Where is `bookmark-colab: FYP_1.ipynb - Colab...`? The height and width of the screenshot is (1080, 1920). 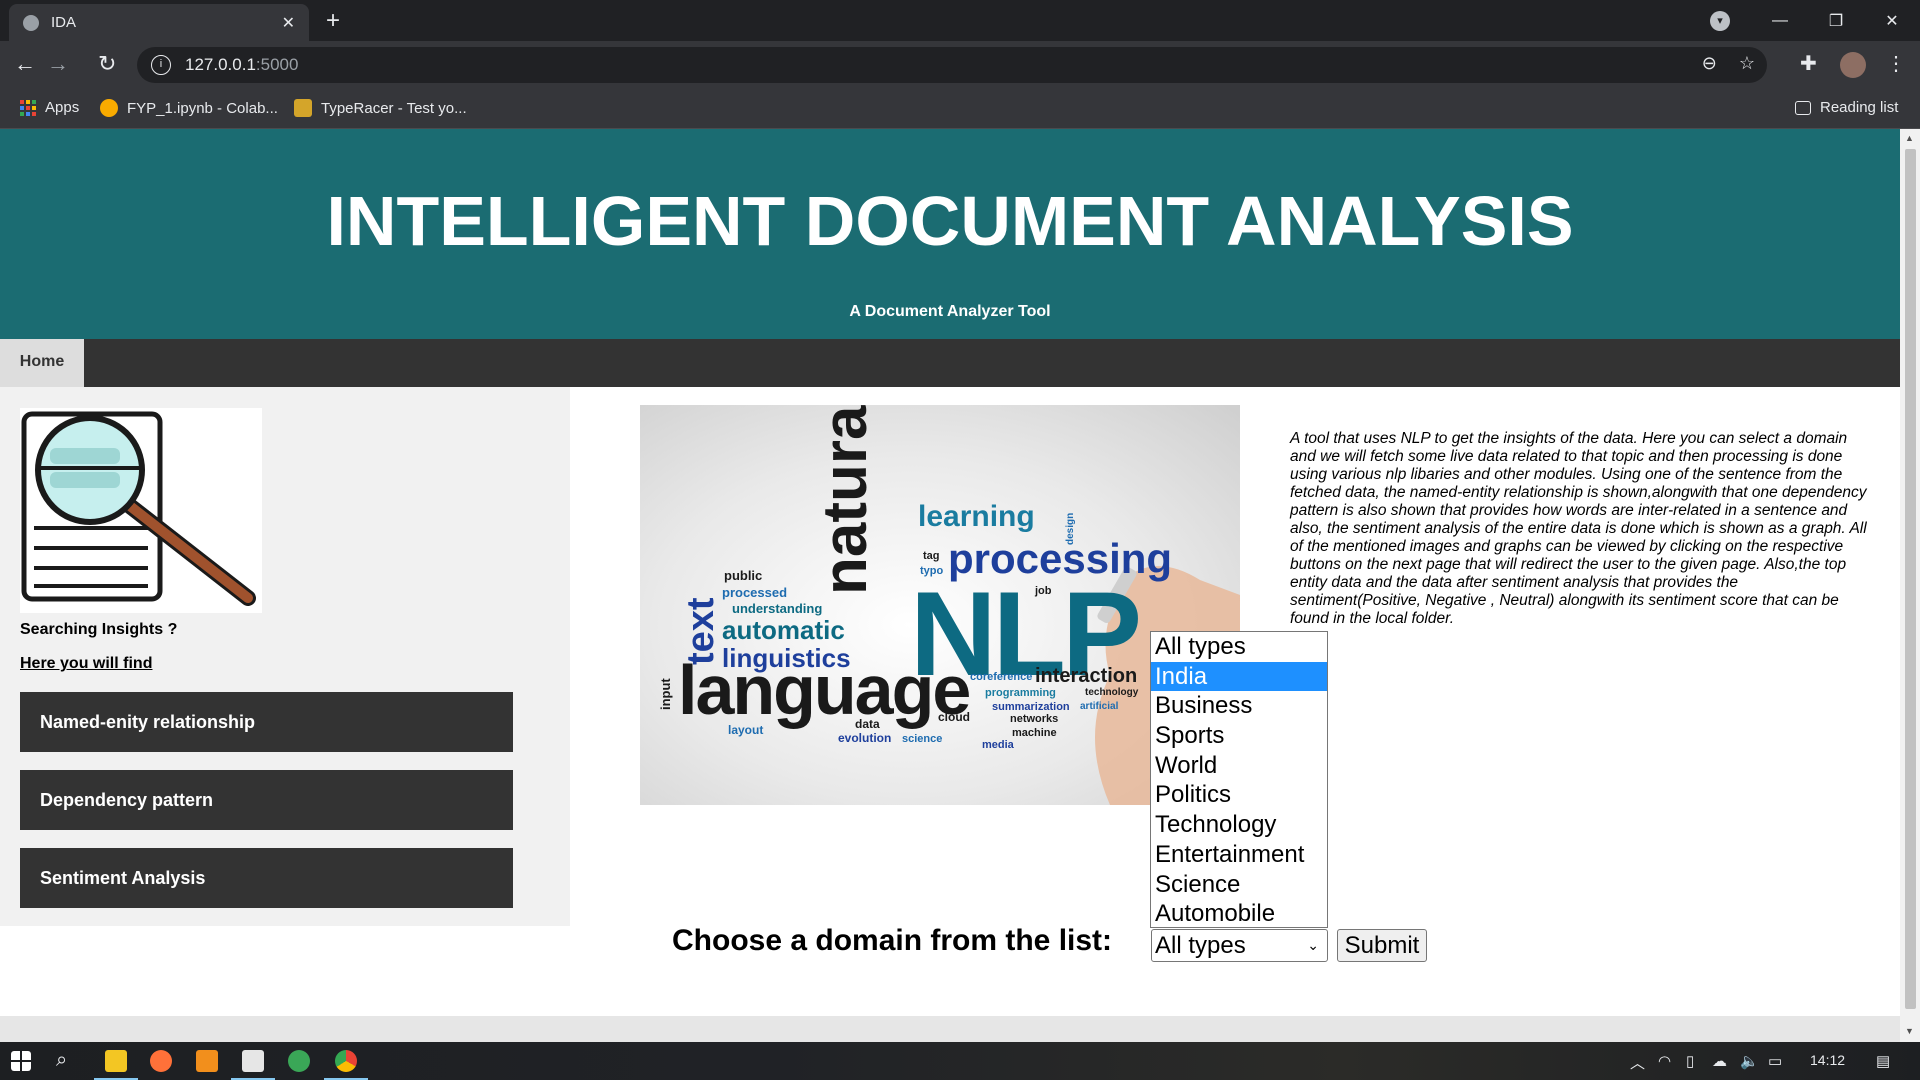 bookmark-colab: FYP_1.ipynb - Colab... is located at coordinates (189, 108).